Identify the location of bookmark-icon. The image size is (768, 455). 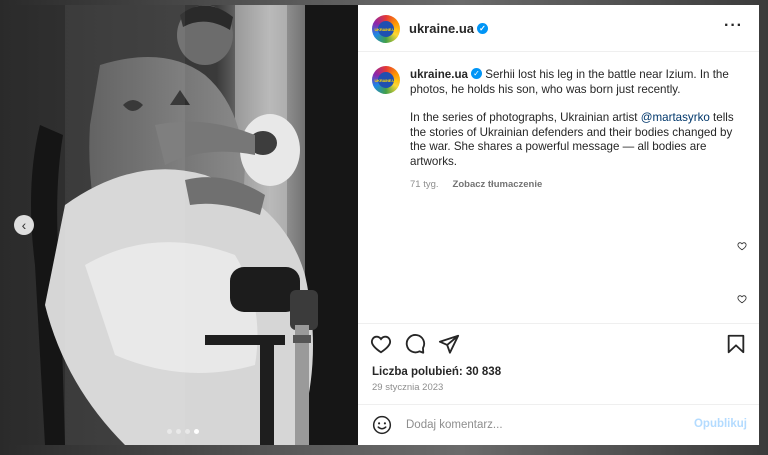
(736, 344).